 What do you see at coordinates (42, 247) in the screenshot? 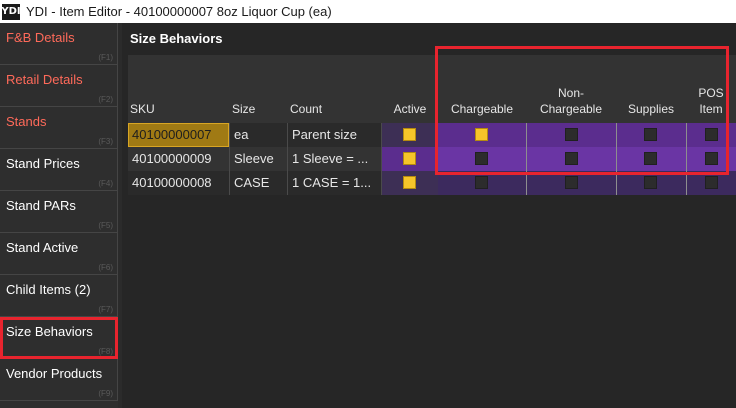
I see `sidebar-item-label: Stand Active` at bounding box center [42, 247].